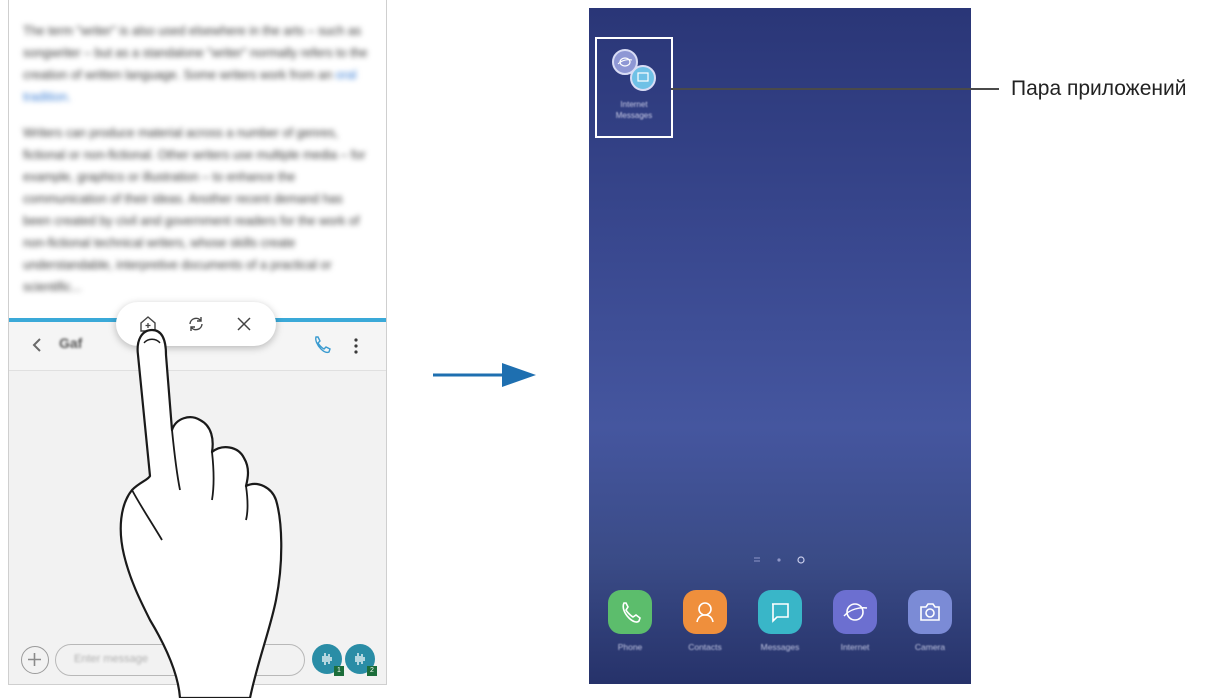  What do you see at coordinates (322, 345) in the screenshot?
I see `call-icon` at bounding box center [322, 345].